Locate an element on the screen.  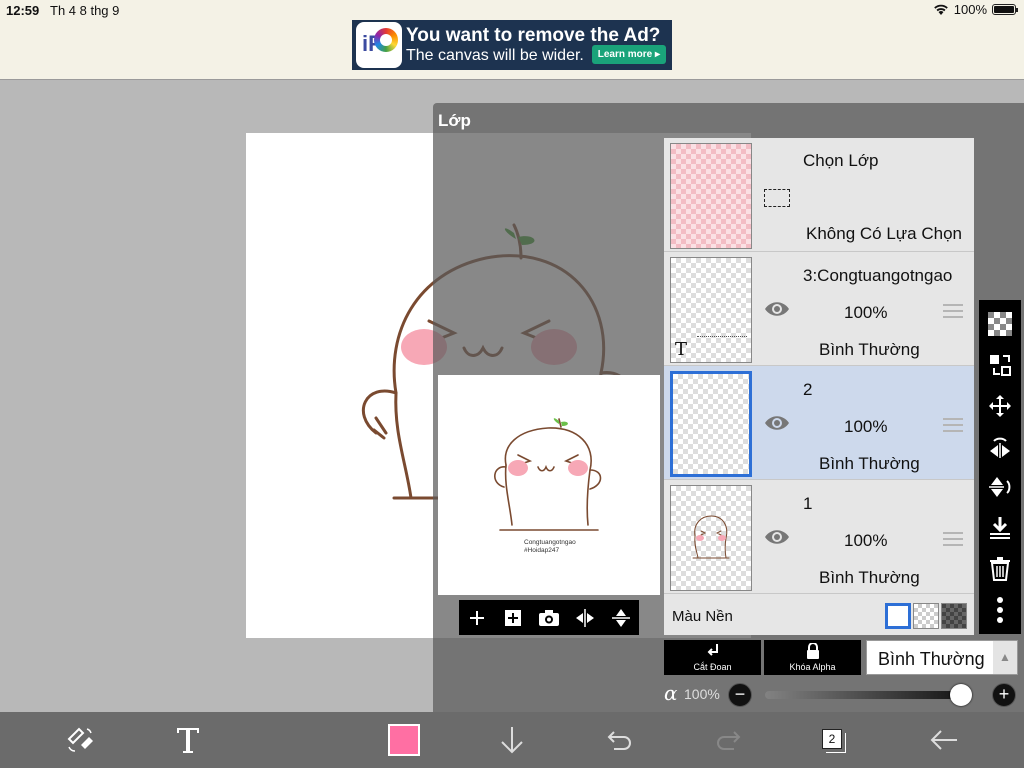
redo-icon is located at coordinates (728, 740).